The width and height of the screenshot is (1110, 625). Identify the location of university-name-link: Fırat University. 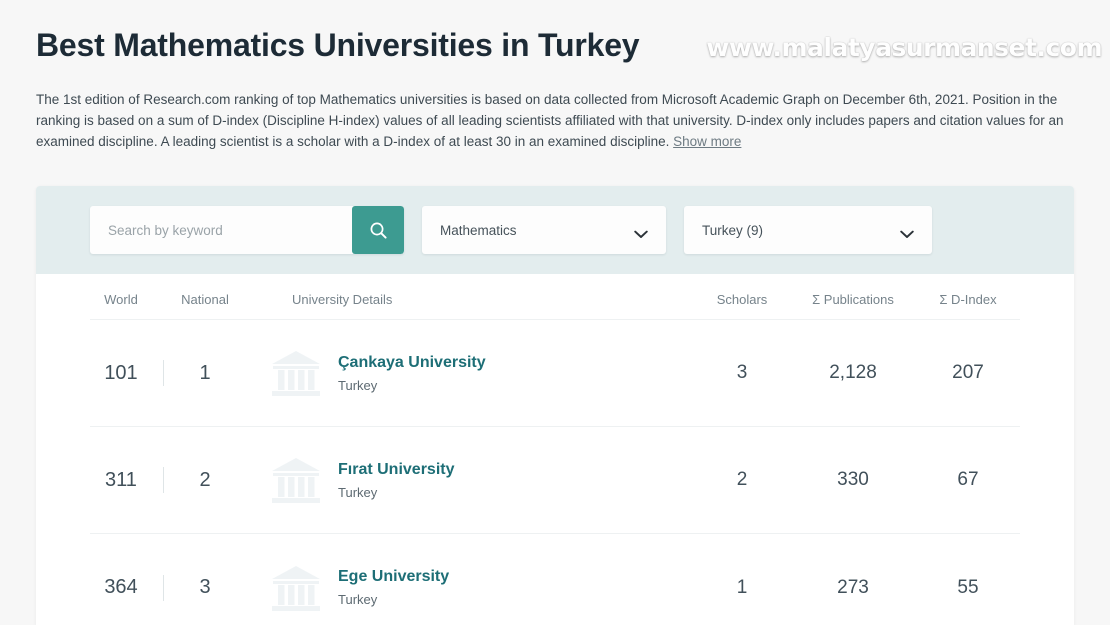
(396, 469).